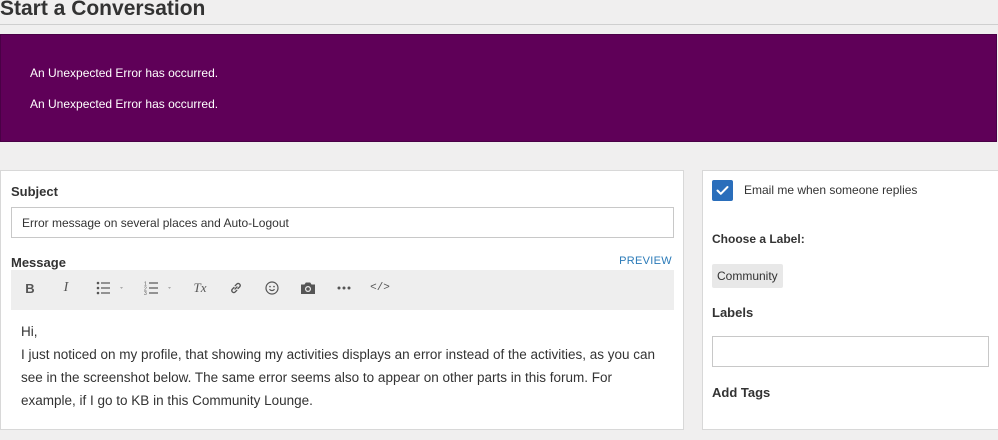  I want to click on clear-formatting-button: Tx, so click(200, 288).